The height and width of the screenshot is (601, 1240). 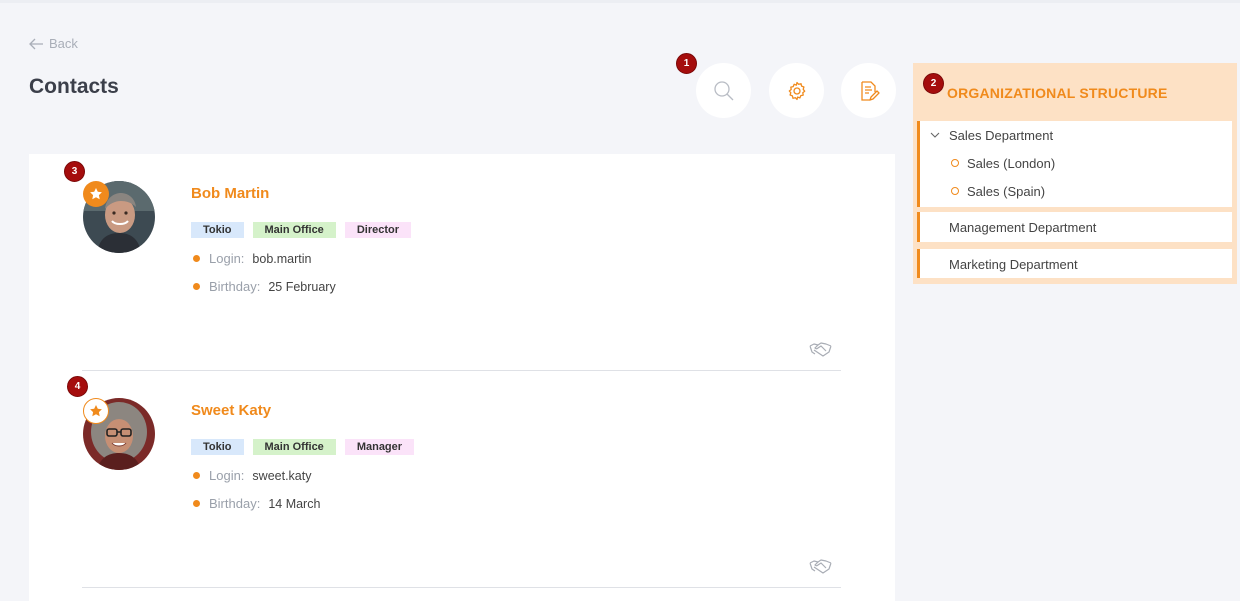 I want to click on contact-tags: Tokio Main Office Manager, so click(x=303, y=447).